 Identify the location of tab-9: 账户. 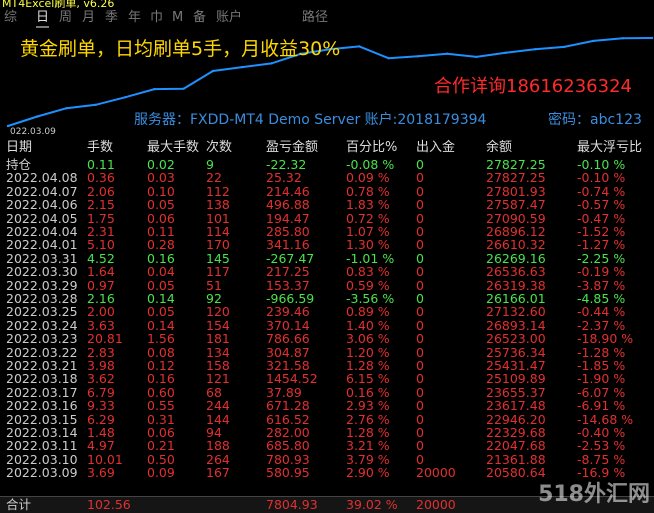
(229, 18).